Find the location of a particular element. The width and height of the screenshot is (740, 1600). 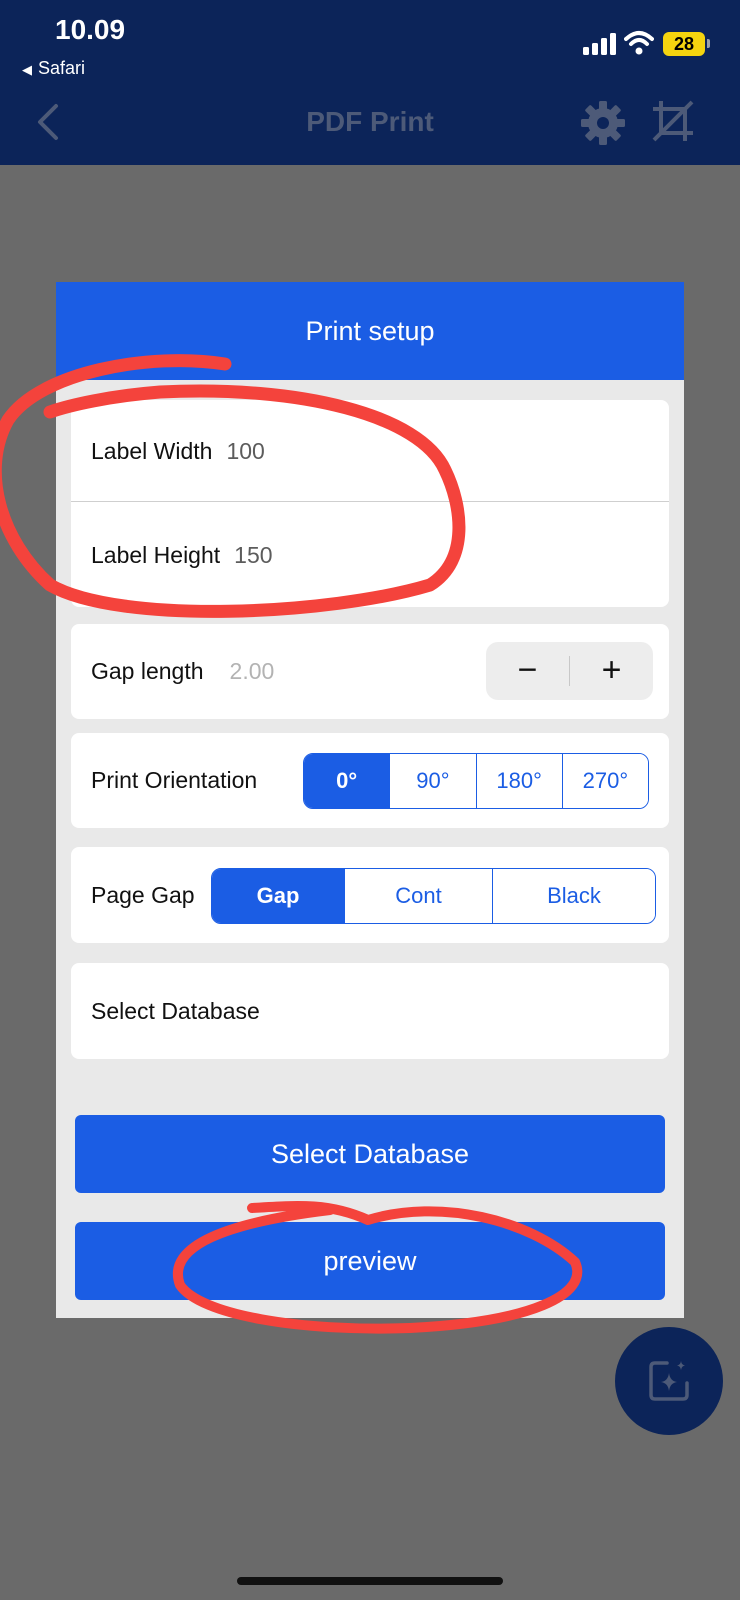

gap-length-row: Gap length 2.00 is located at coordinates (182, 671).